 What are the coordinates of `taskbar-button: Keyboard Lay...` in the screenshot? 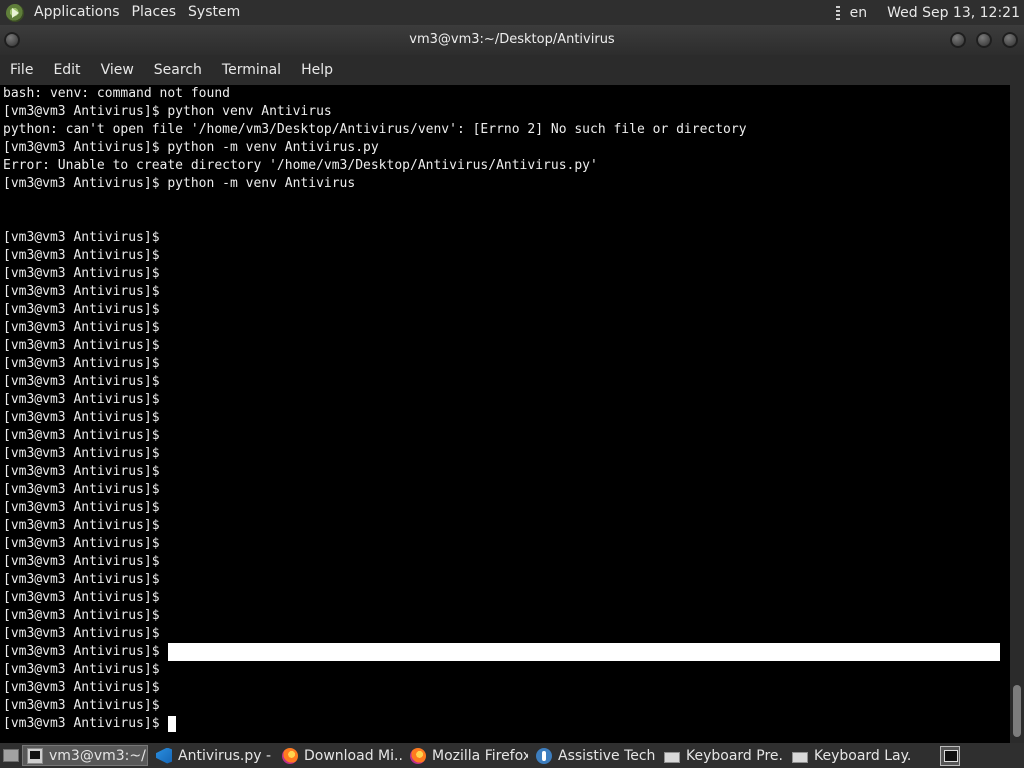 It's located at (849, 755).